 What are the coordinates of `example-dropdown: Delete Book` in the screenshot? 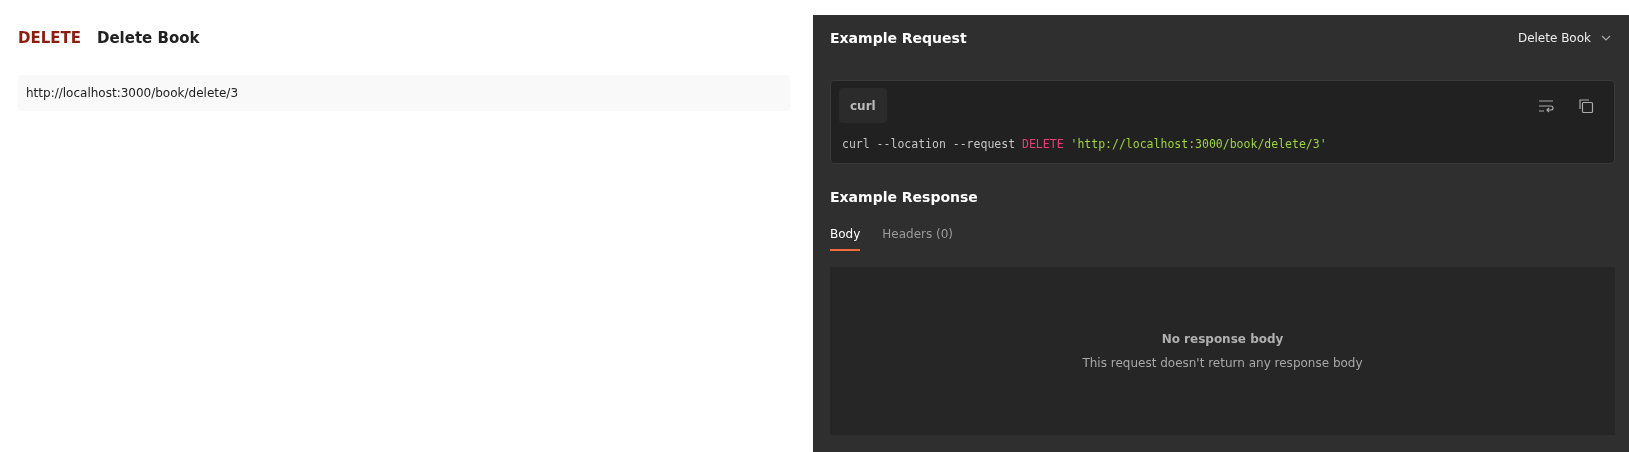 It's located at (1564, 38).